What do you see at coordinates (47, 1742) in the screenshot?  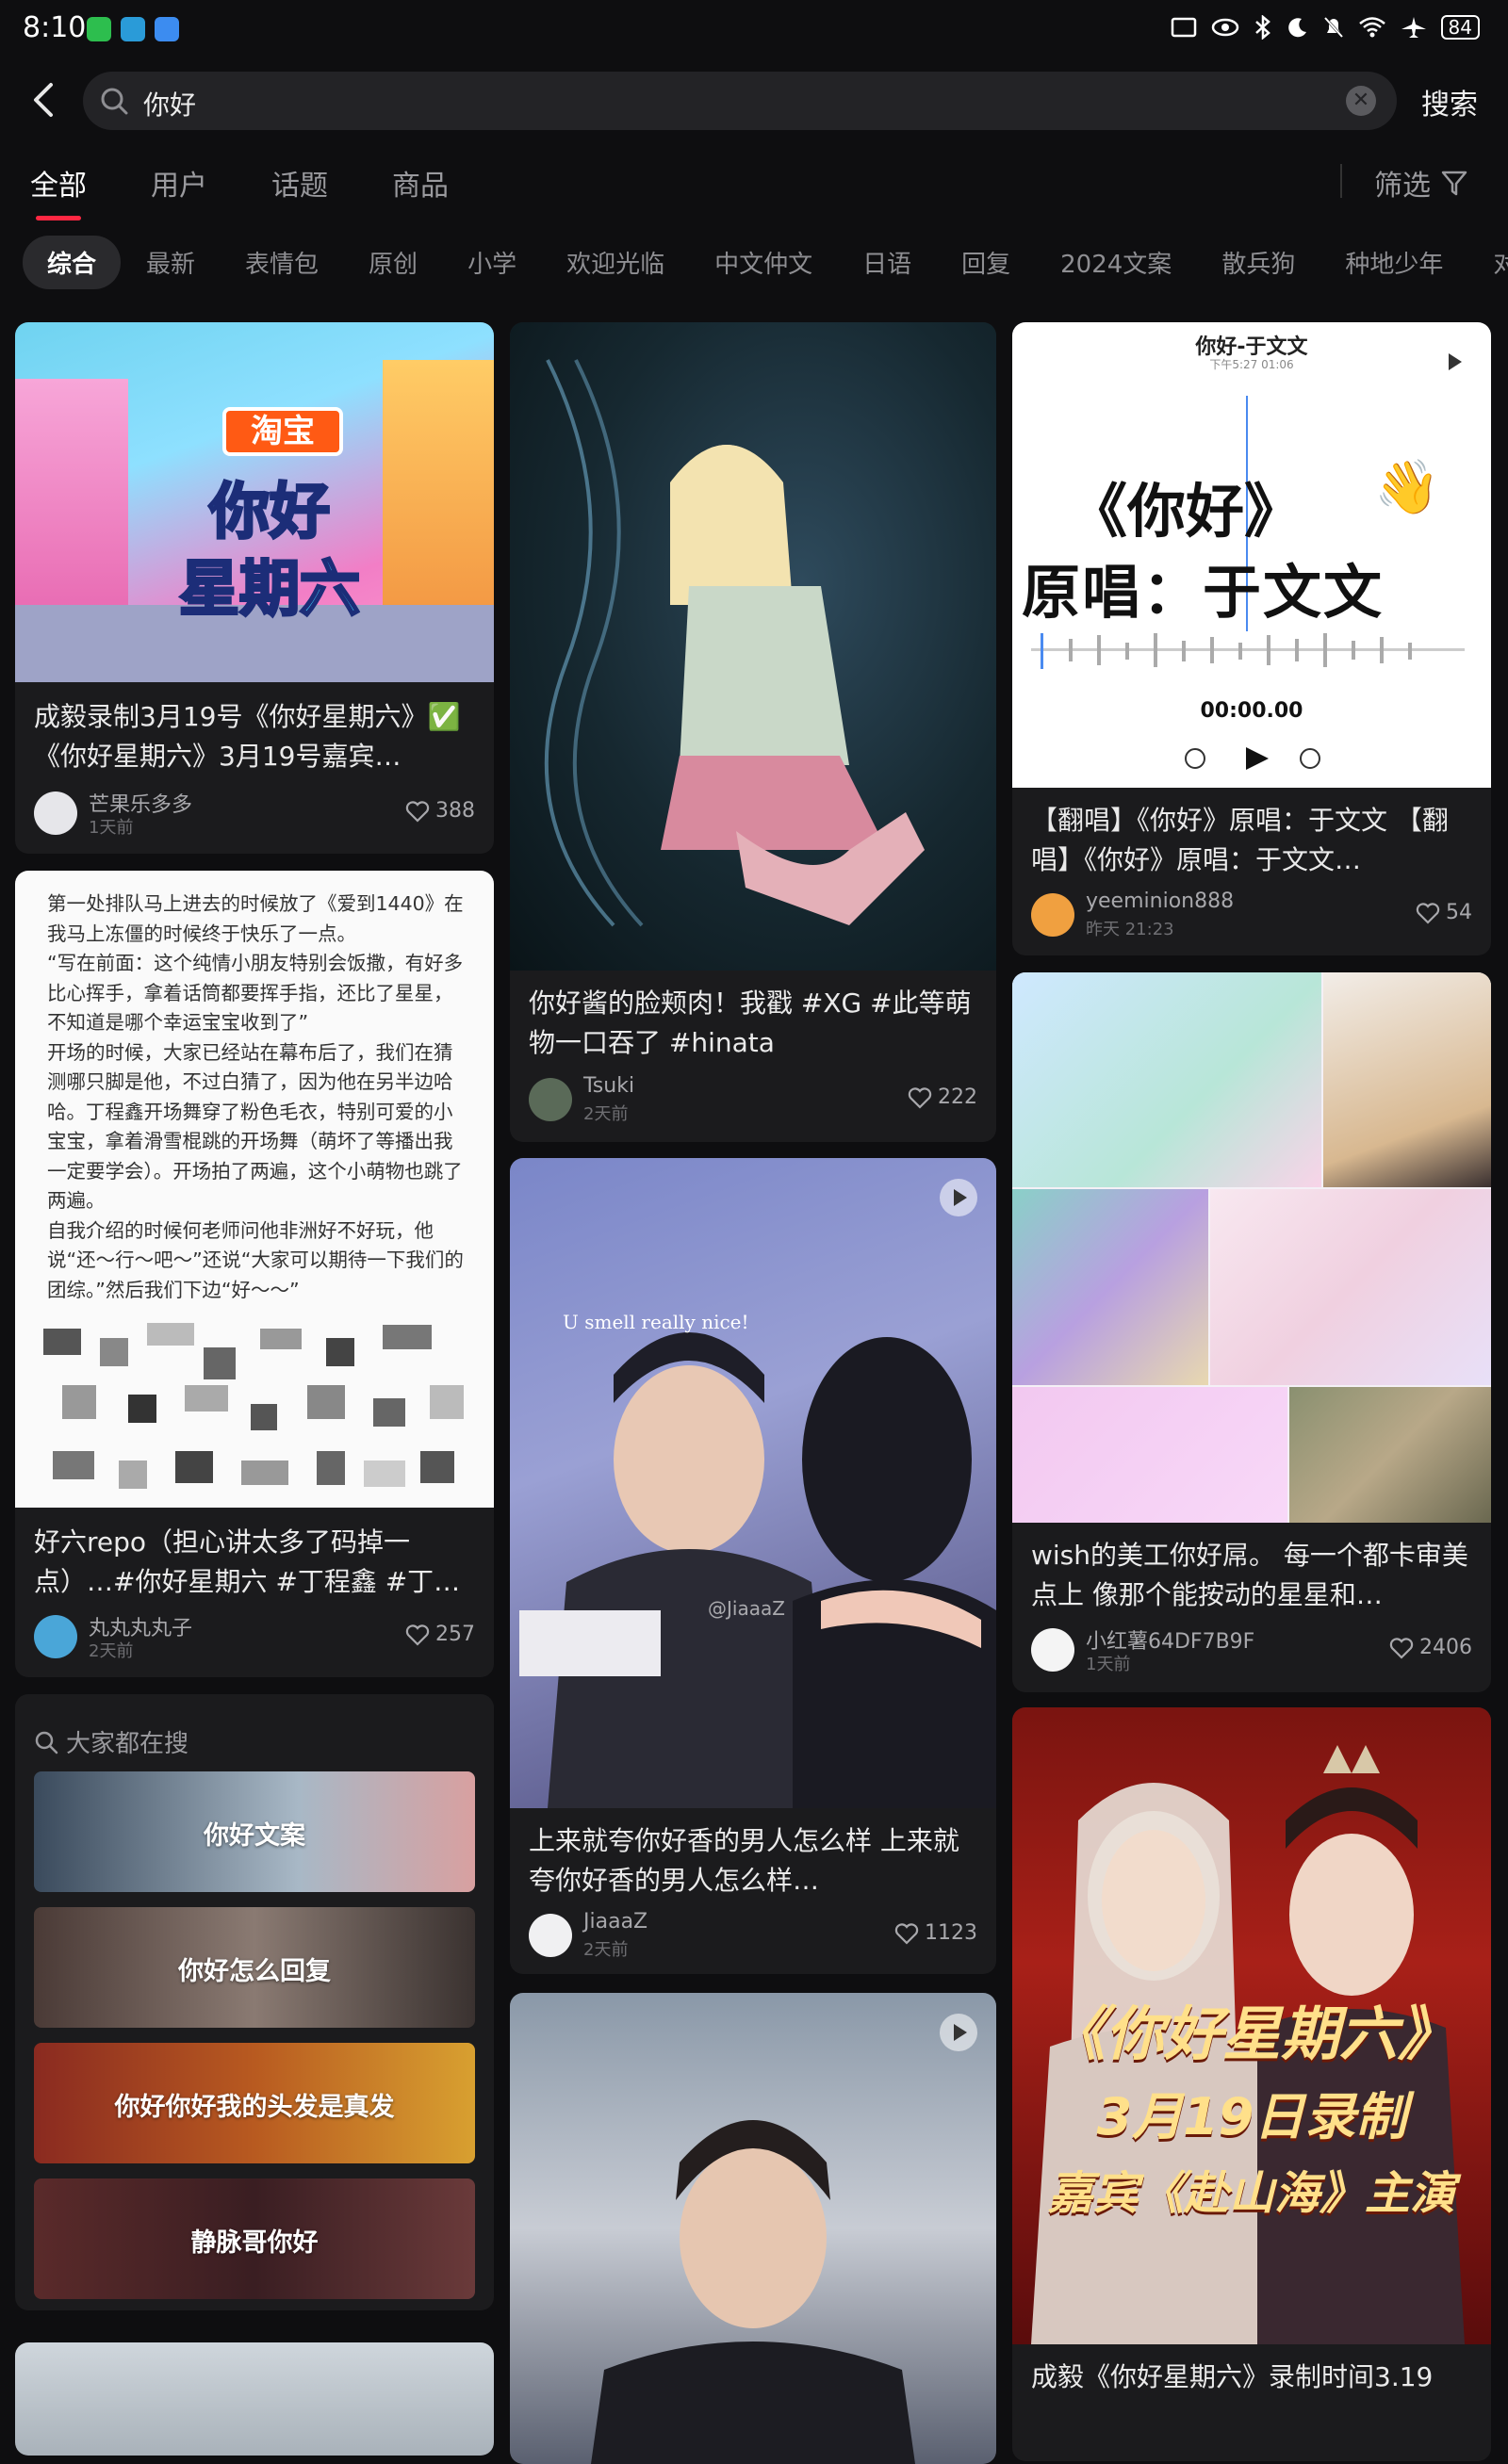 I see `search-icon` at bounding box center [47, 1742].